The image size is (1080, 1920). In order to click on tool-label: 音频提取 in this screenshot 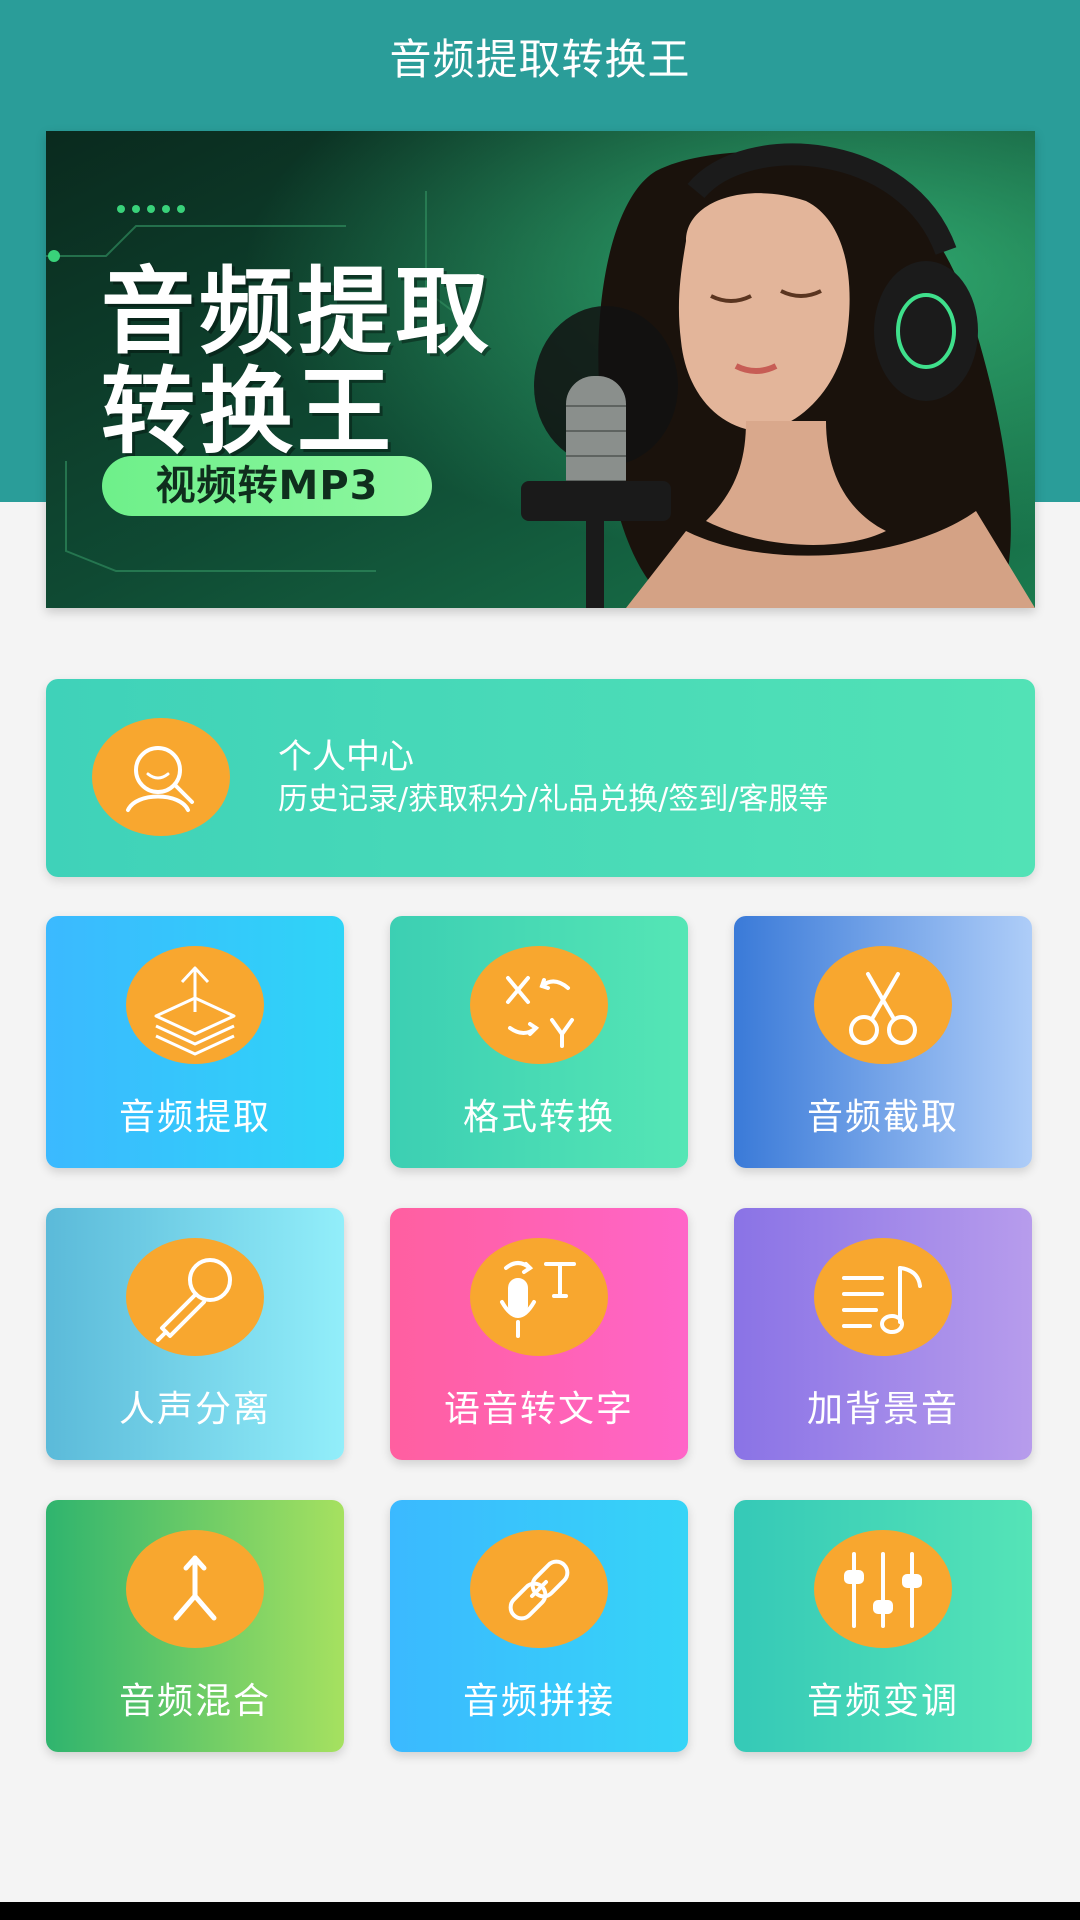, I will do `click(194, 1117)`.